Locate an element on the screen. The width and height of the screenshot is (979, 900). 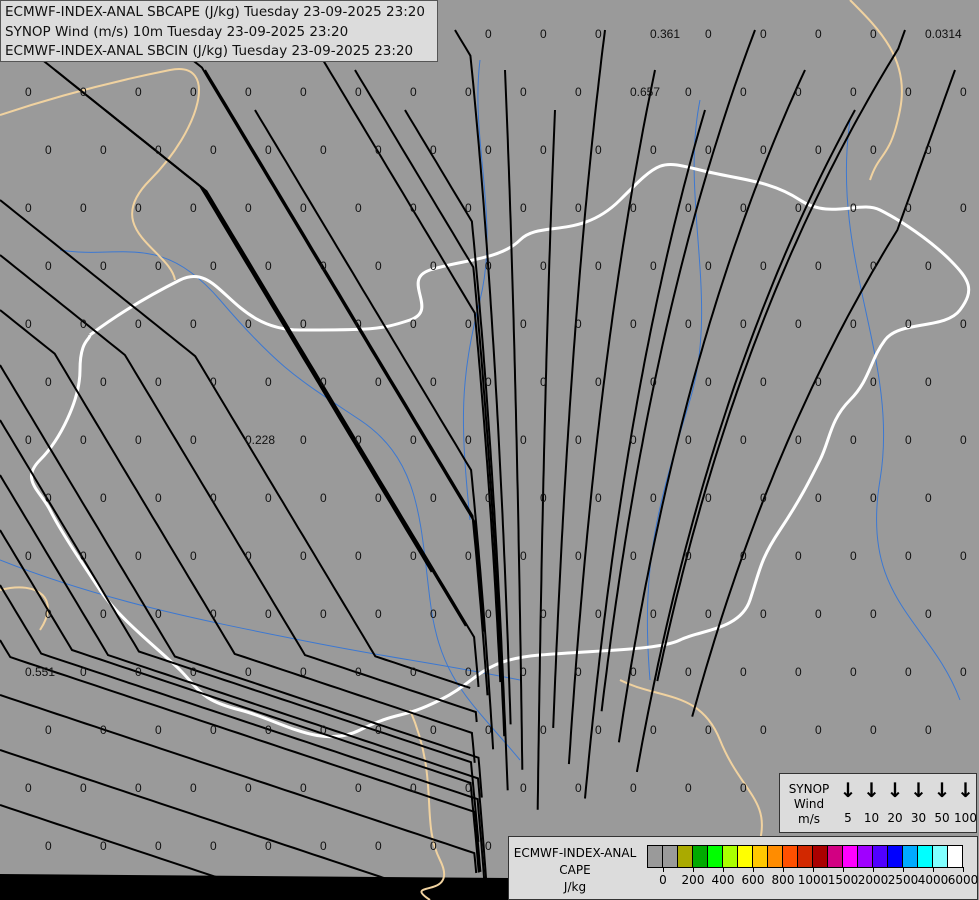
cape-value-label: 0.551 is located at coordinates (40, 672).